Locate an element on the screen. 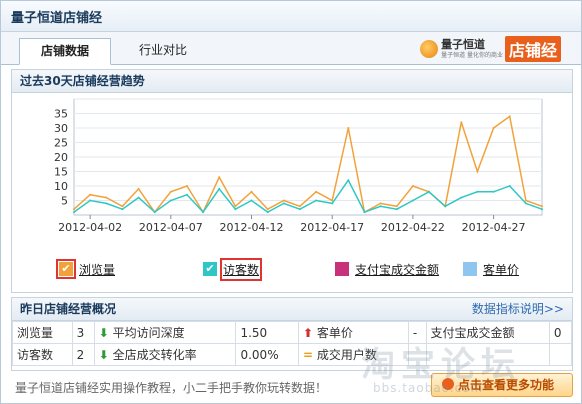 The height and width of the screenshot is (404, 582). x-tick-label: 2012-04-02 is located at coordinates (90, 227).